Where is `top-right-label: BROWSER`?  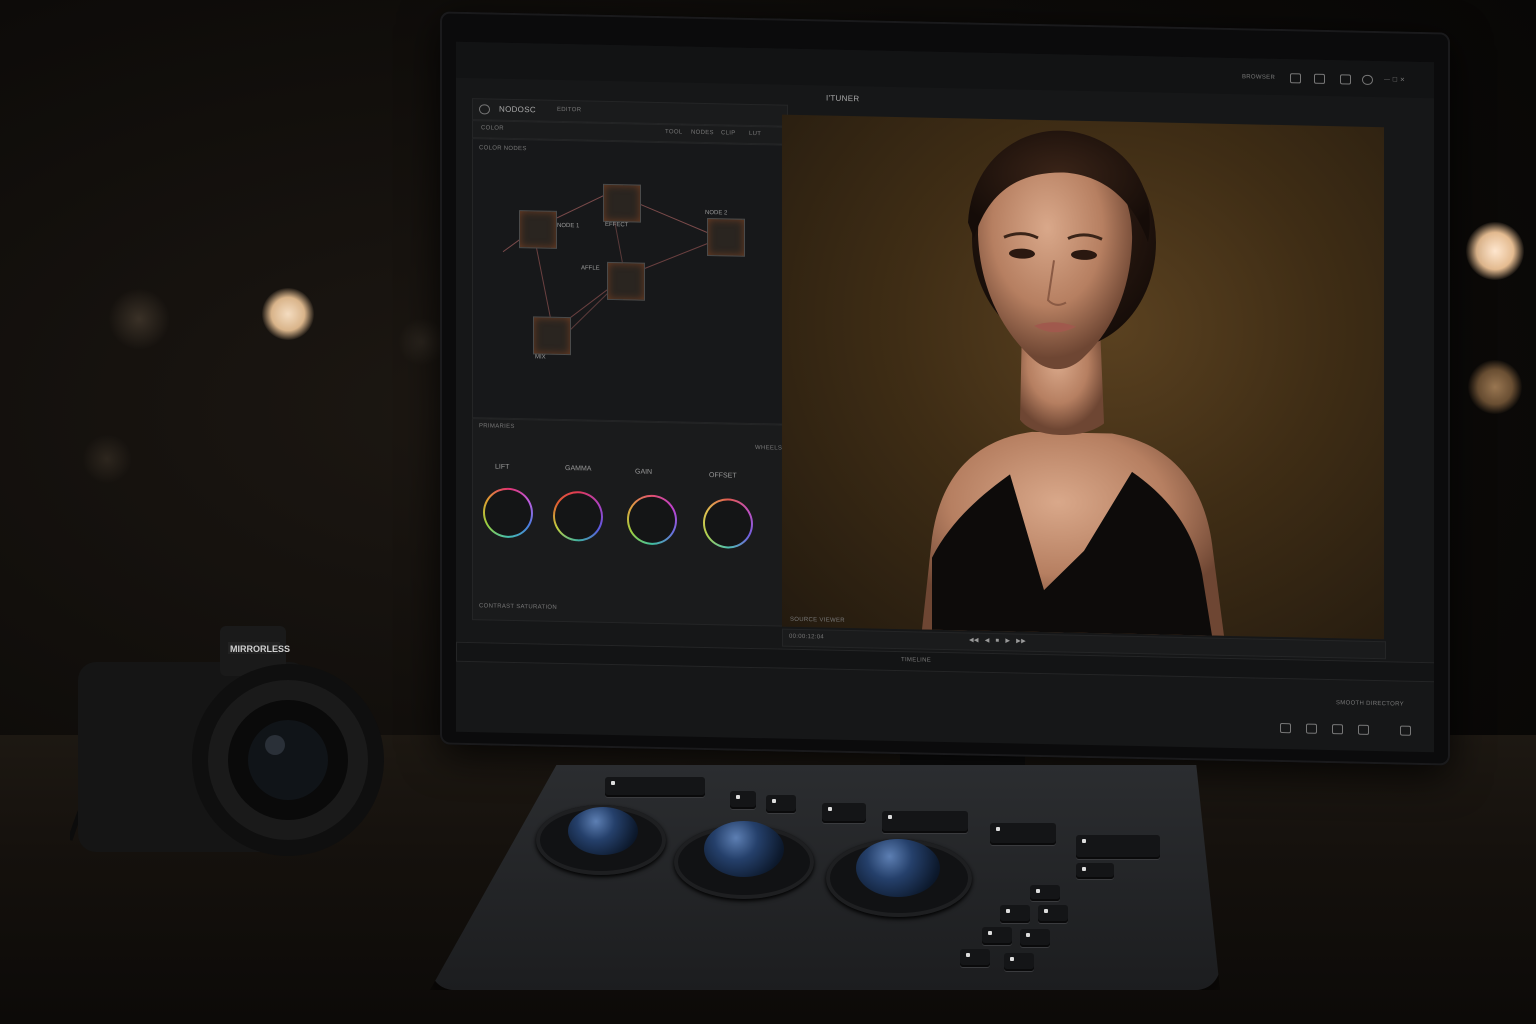 top-right-label: BROWSER is located at coordinates (1258, 77).